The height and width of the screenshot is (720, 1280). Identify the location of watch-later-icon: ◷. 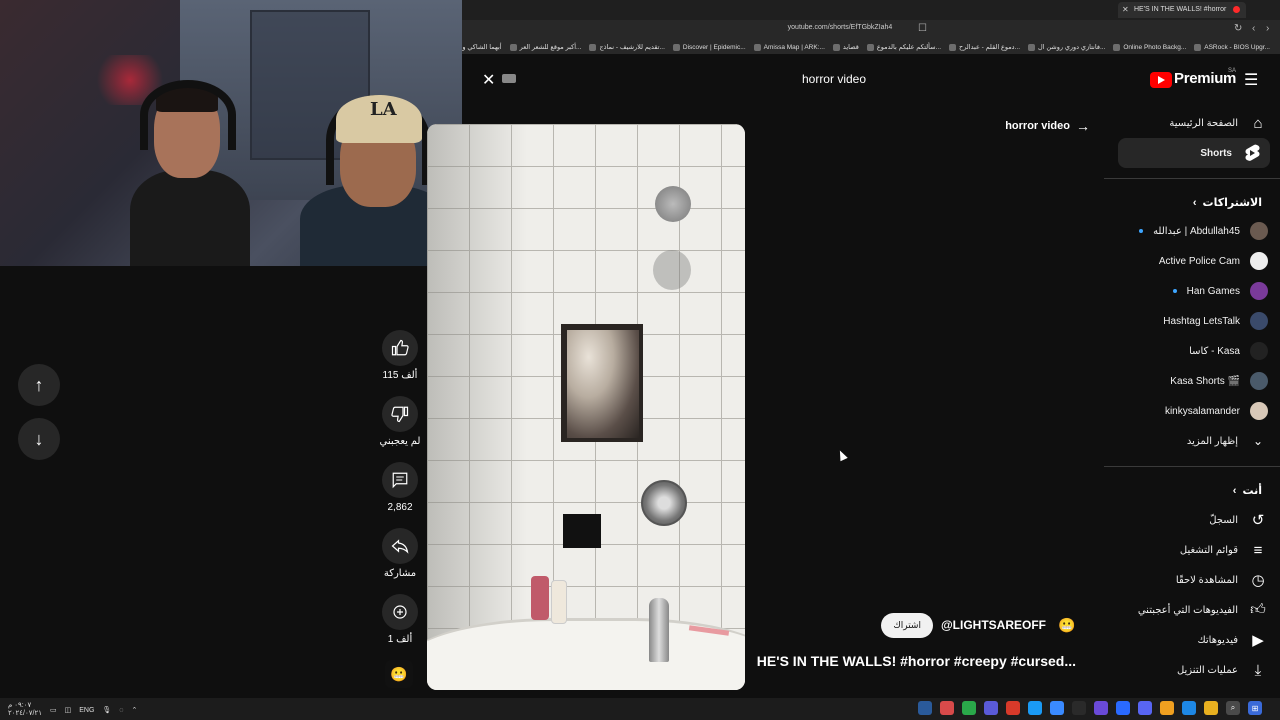
(1258, 580).